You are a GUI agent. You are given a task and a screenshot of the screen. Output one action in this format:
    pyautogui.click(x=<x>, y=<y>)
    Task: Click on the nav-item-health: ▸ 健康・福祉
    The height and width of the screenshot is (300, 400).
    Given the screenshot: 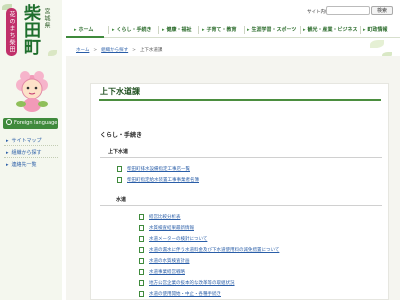 What is the action you would take?
    pyautogui.click(x=177, y=30)
    